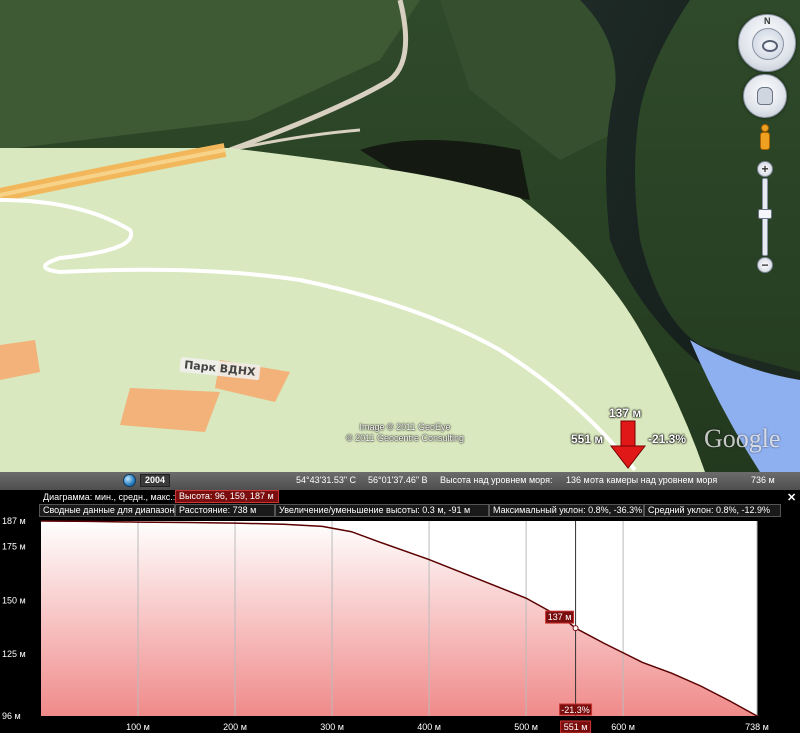 The width and height of the screenshot is (800, 733). What do you see at coordinates (138, 727) in the screenshot?
I see `x-tick-label: 100 м` at bounding box center [138, 727].